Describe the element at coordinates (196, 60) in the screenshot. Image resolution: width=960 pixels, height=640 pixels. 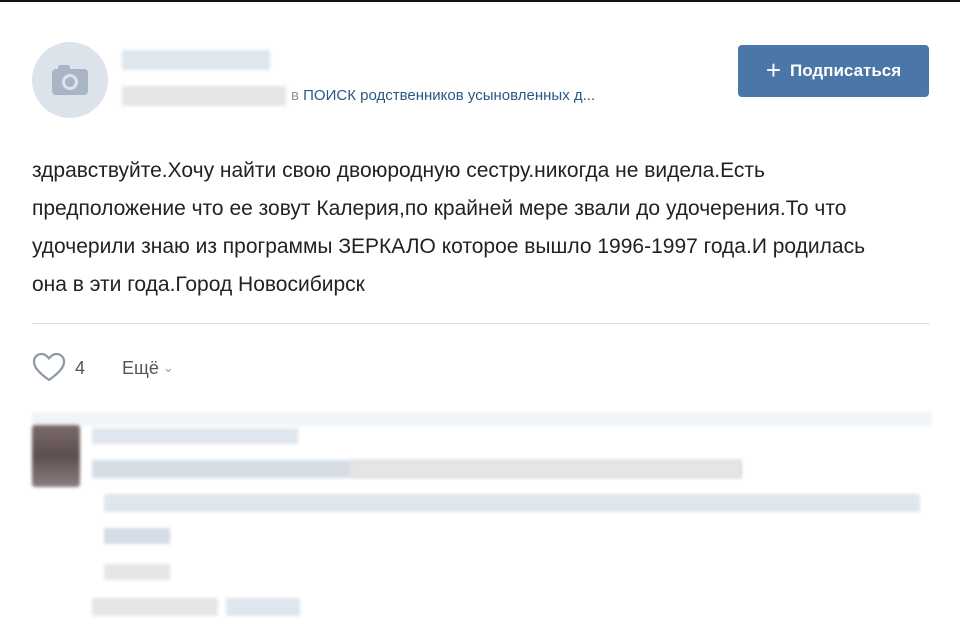
I see `author-name-blurred` at that location.